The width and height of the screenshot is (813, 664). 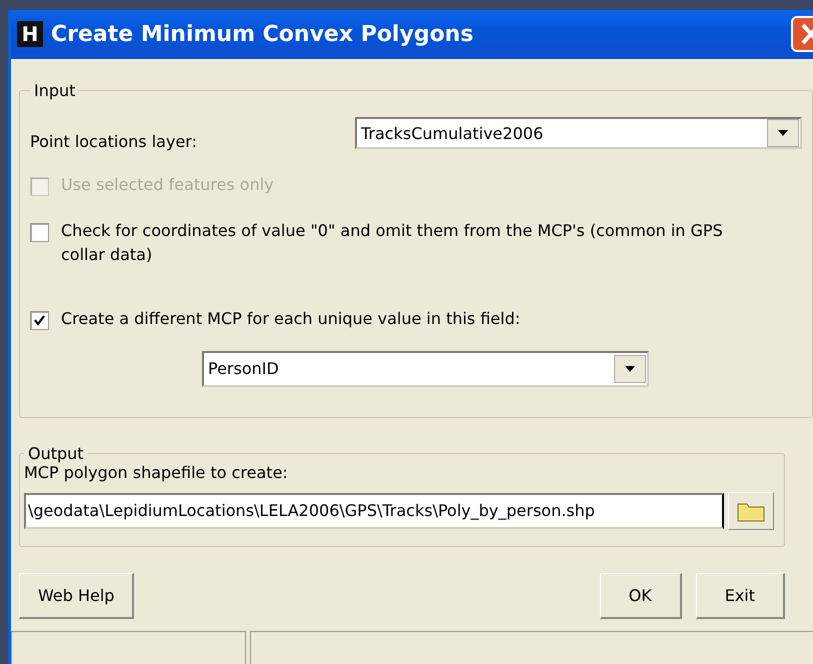 I want to click on group-title: Input, so click(x=54, y=90).